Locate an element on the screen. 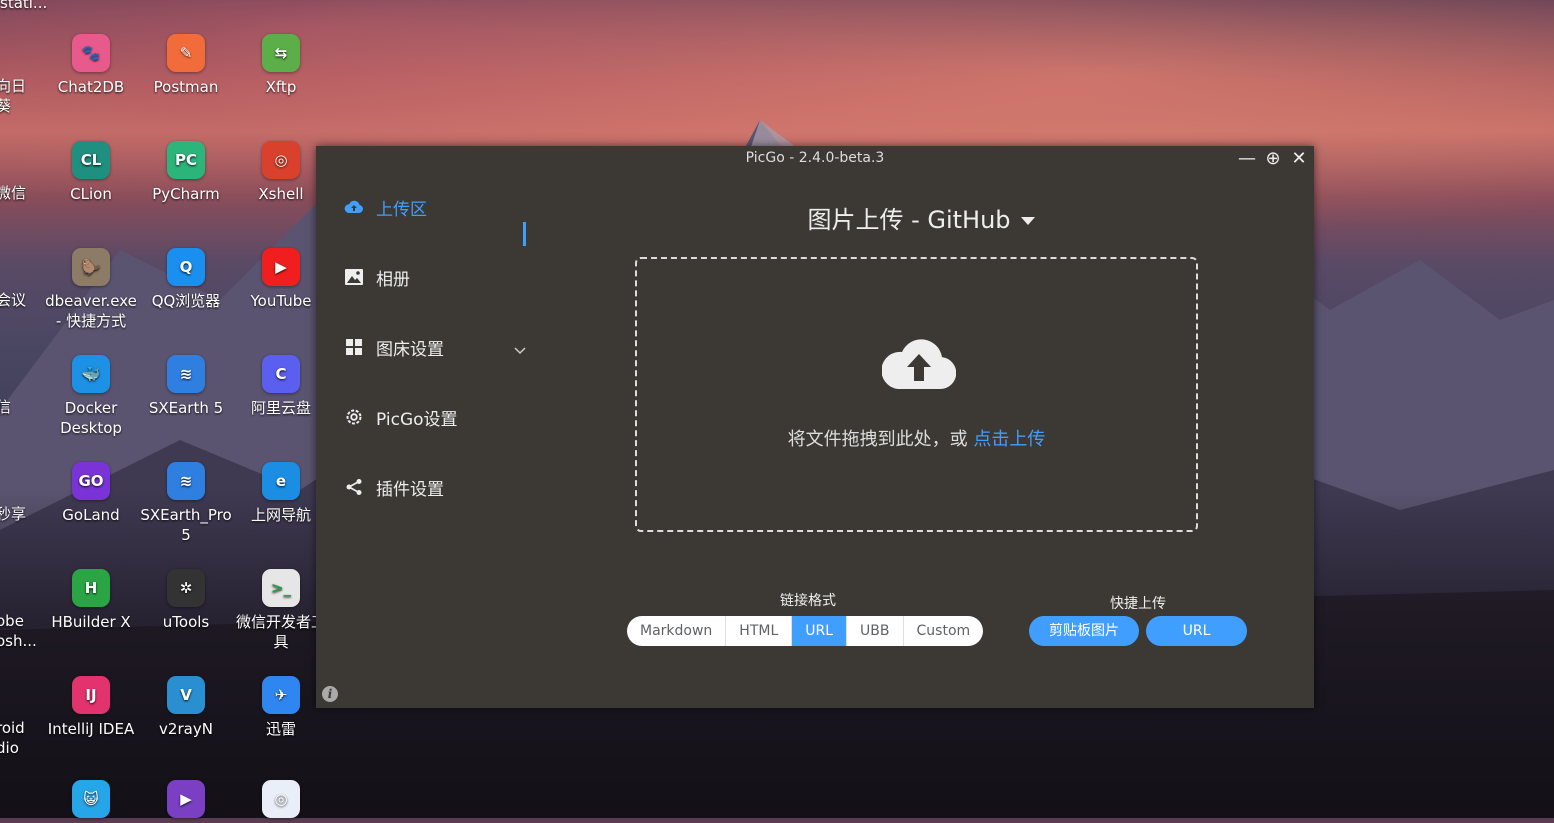  link-format-label: 链接格式 is located at coordinates (808, 601).